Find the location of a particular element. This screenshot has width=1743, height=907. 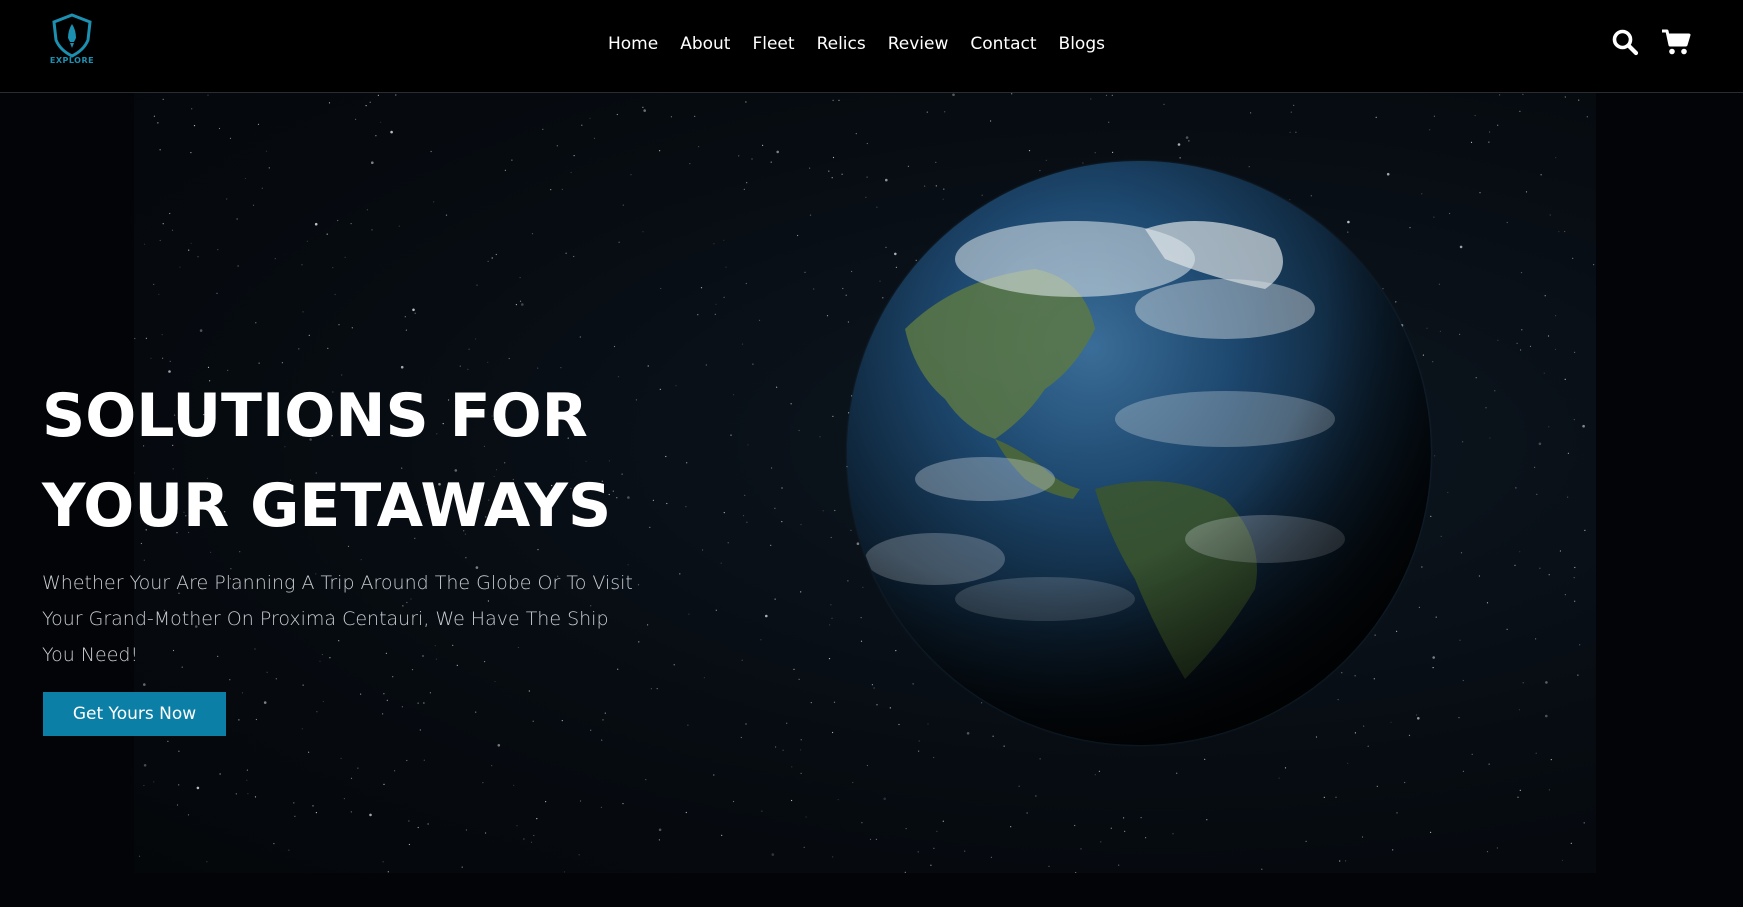

search-icon is located at coordinates (1625, 42).